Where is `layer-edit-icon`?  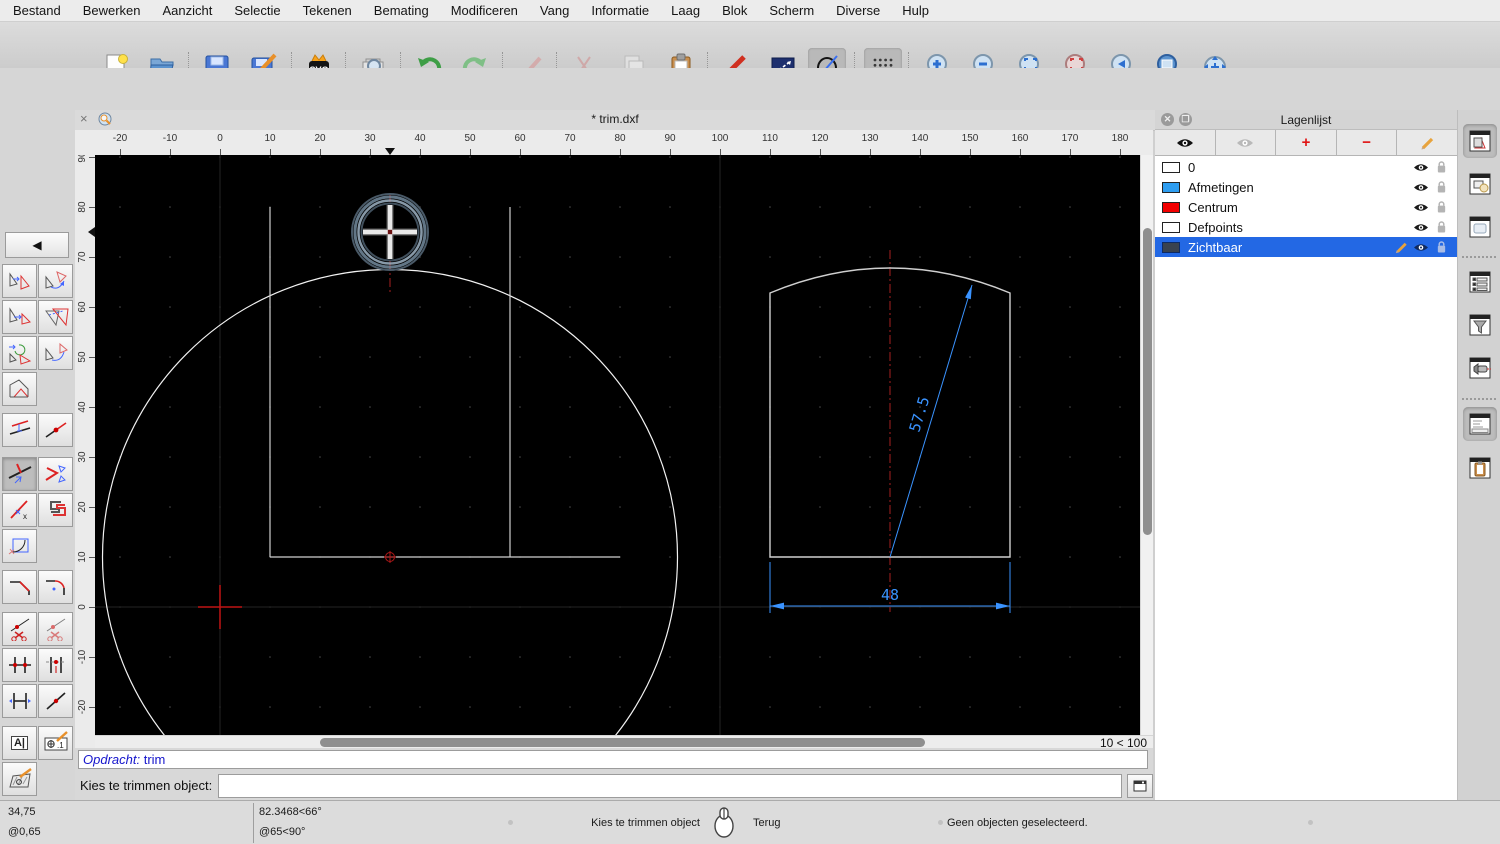 layer-edit-icon is located at coordinates (1401, 247).